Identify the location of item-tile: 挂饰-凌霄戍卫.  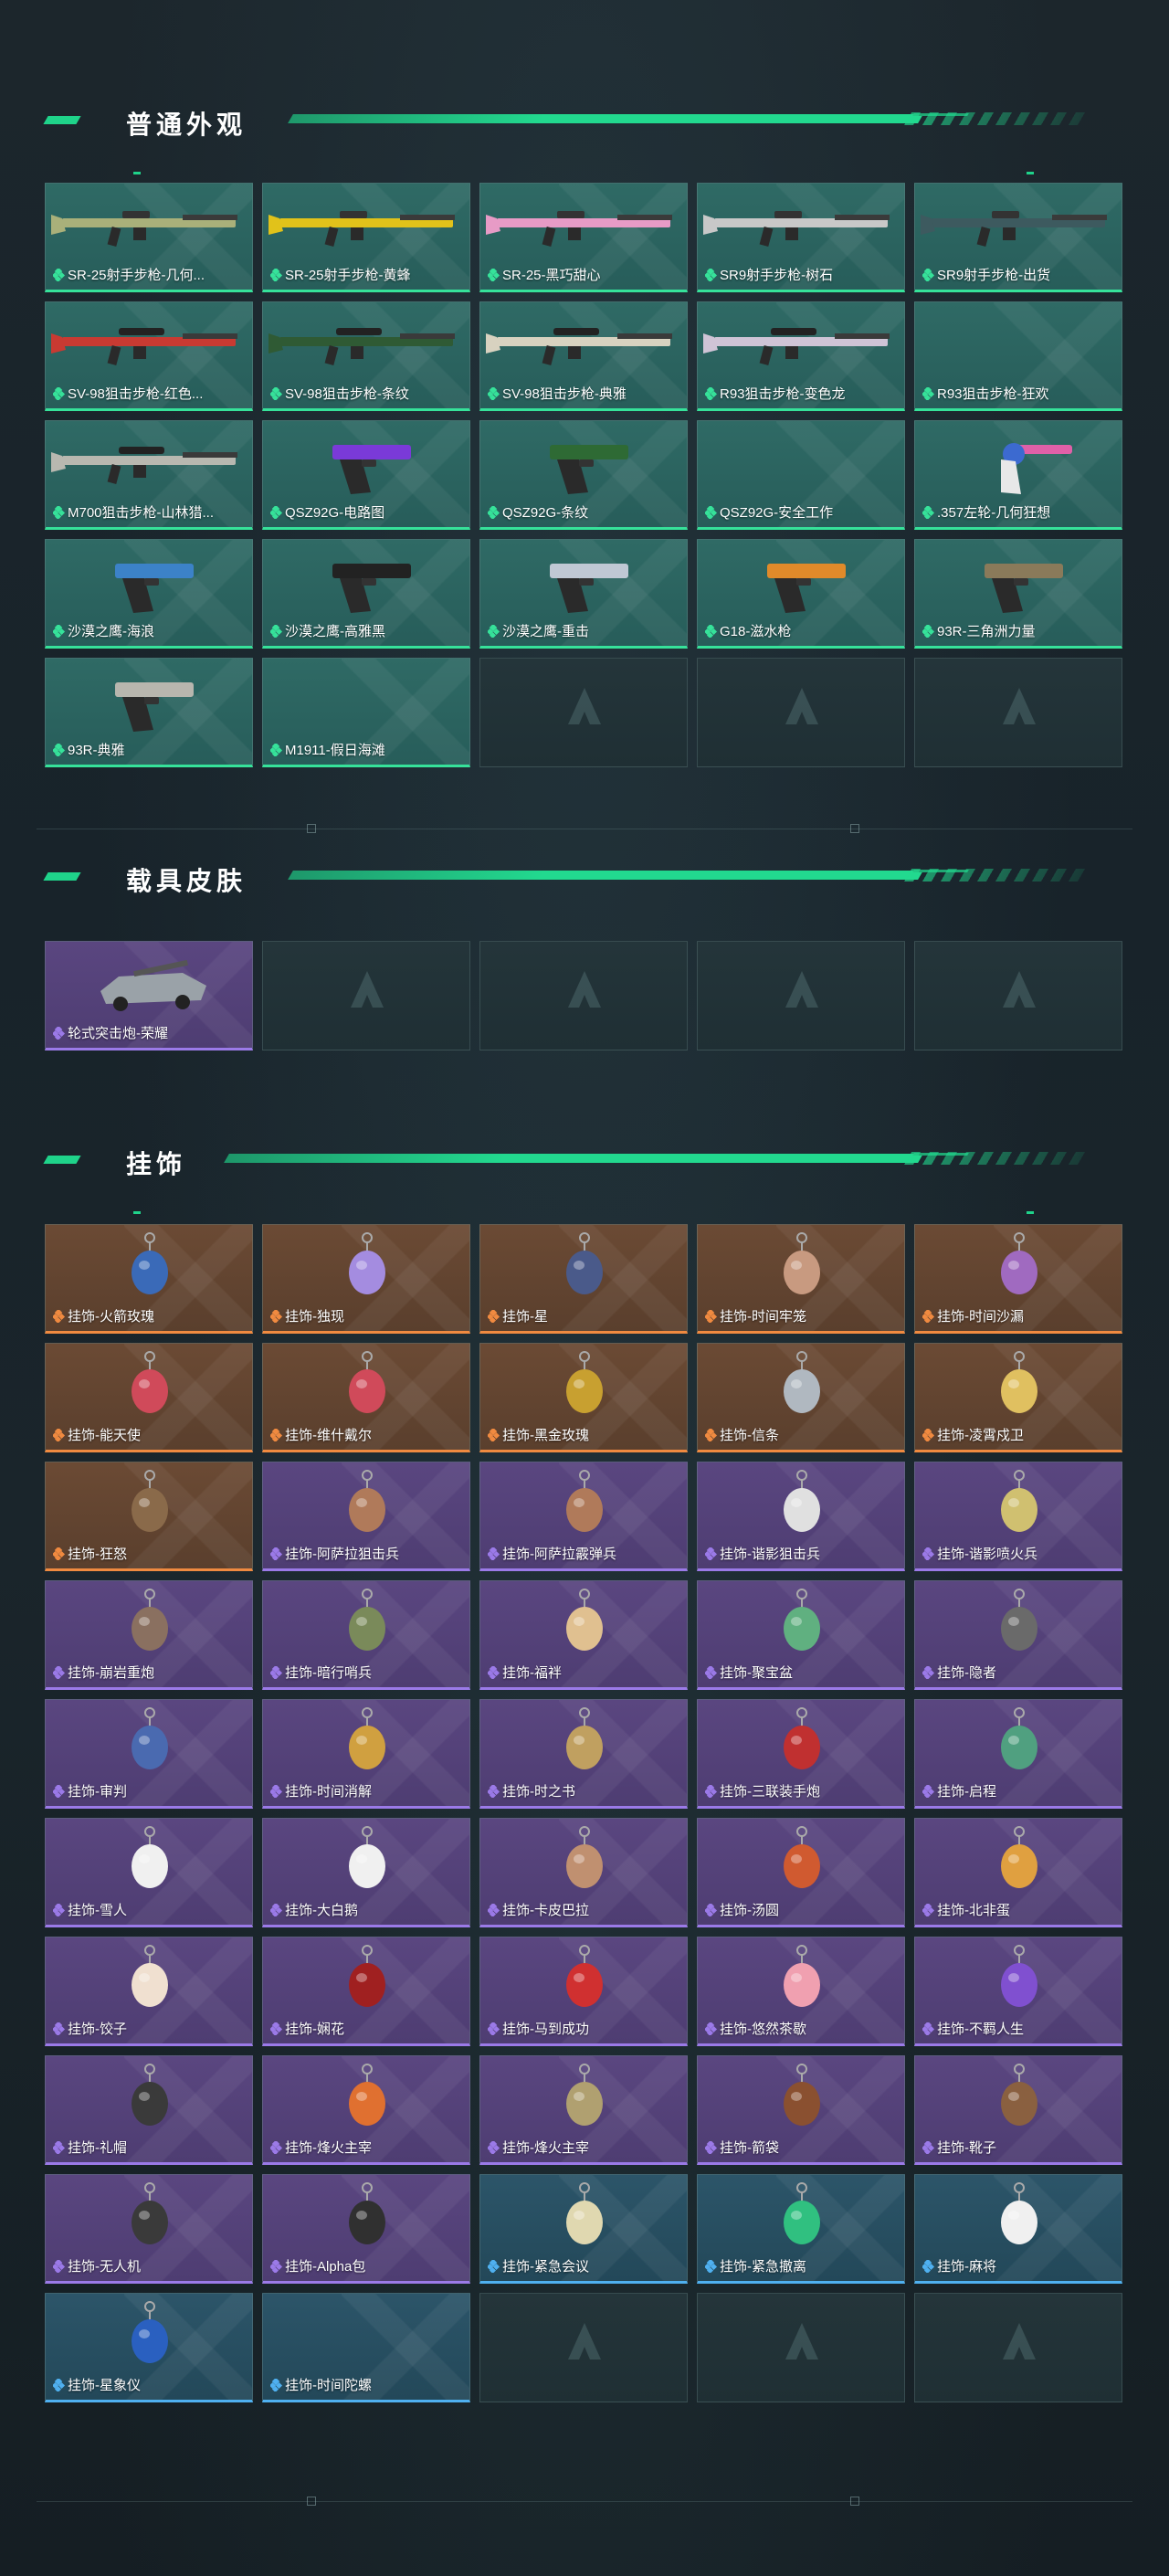
(1018, 1397).